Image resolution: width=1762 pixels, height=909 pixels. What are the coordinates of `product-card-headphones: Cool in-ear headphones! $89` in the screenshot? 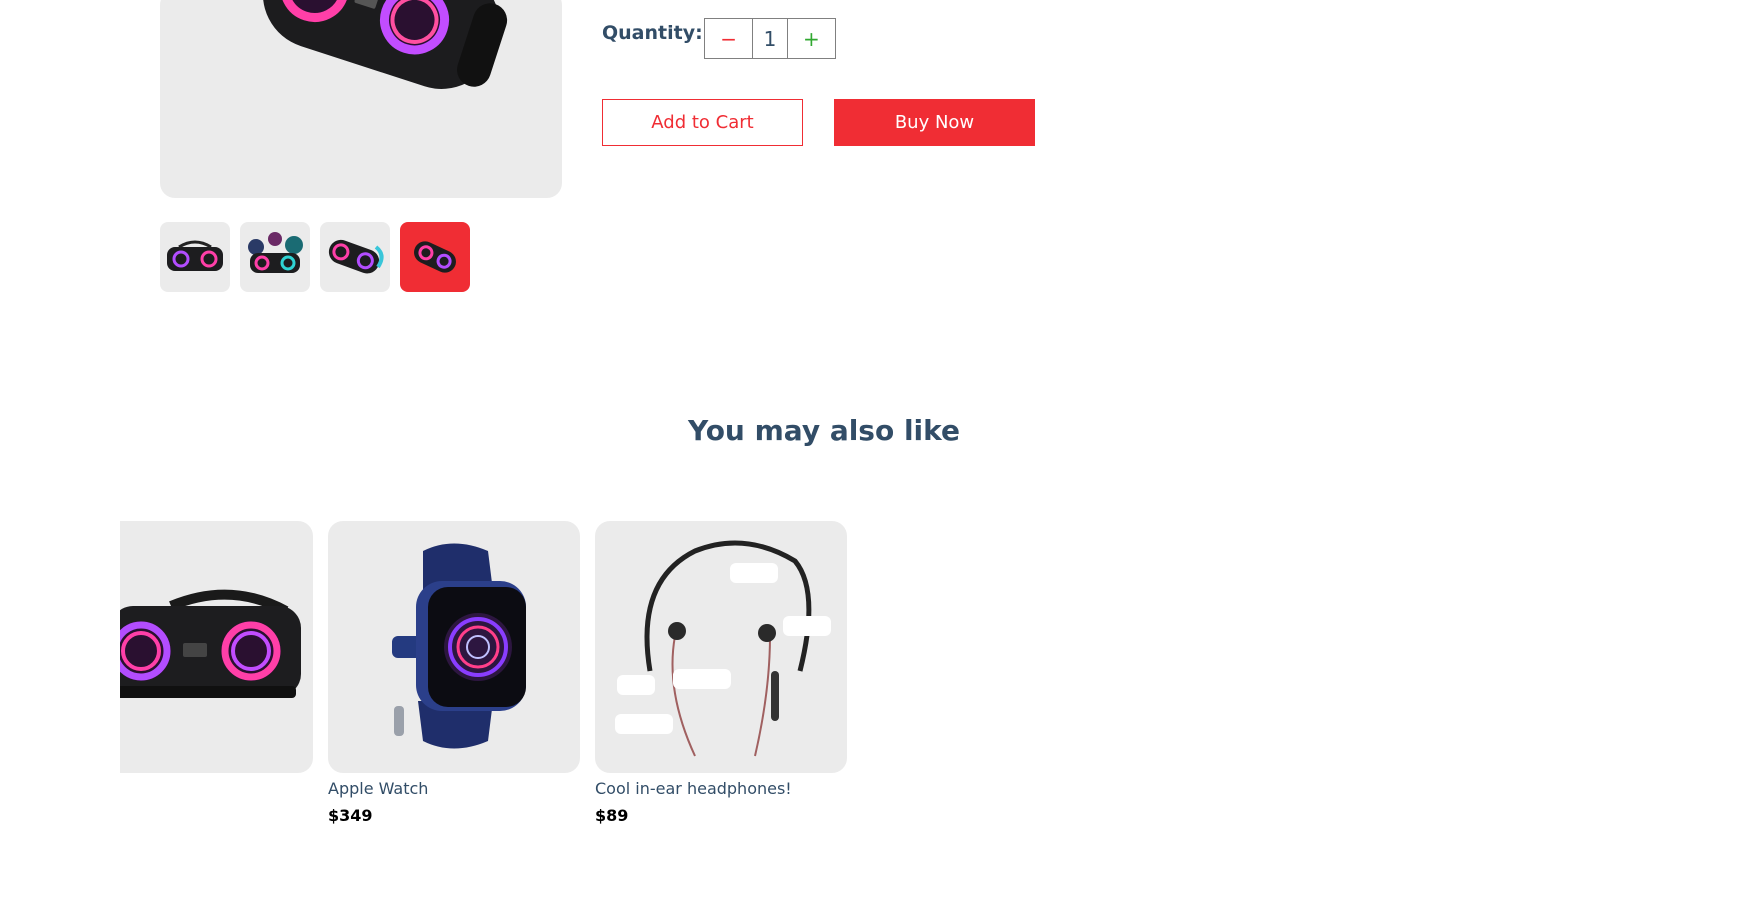 It's located at (721, 673).